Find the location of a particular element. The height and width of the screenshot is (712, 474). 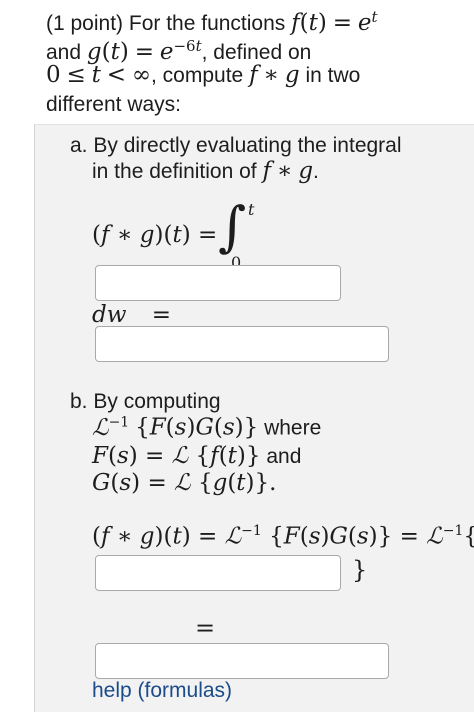

and-b-text: and is located at coordinates (284, 456).